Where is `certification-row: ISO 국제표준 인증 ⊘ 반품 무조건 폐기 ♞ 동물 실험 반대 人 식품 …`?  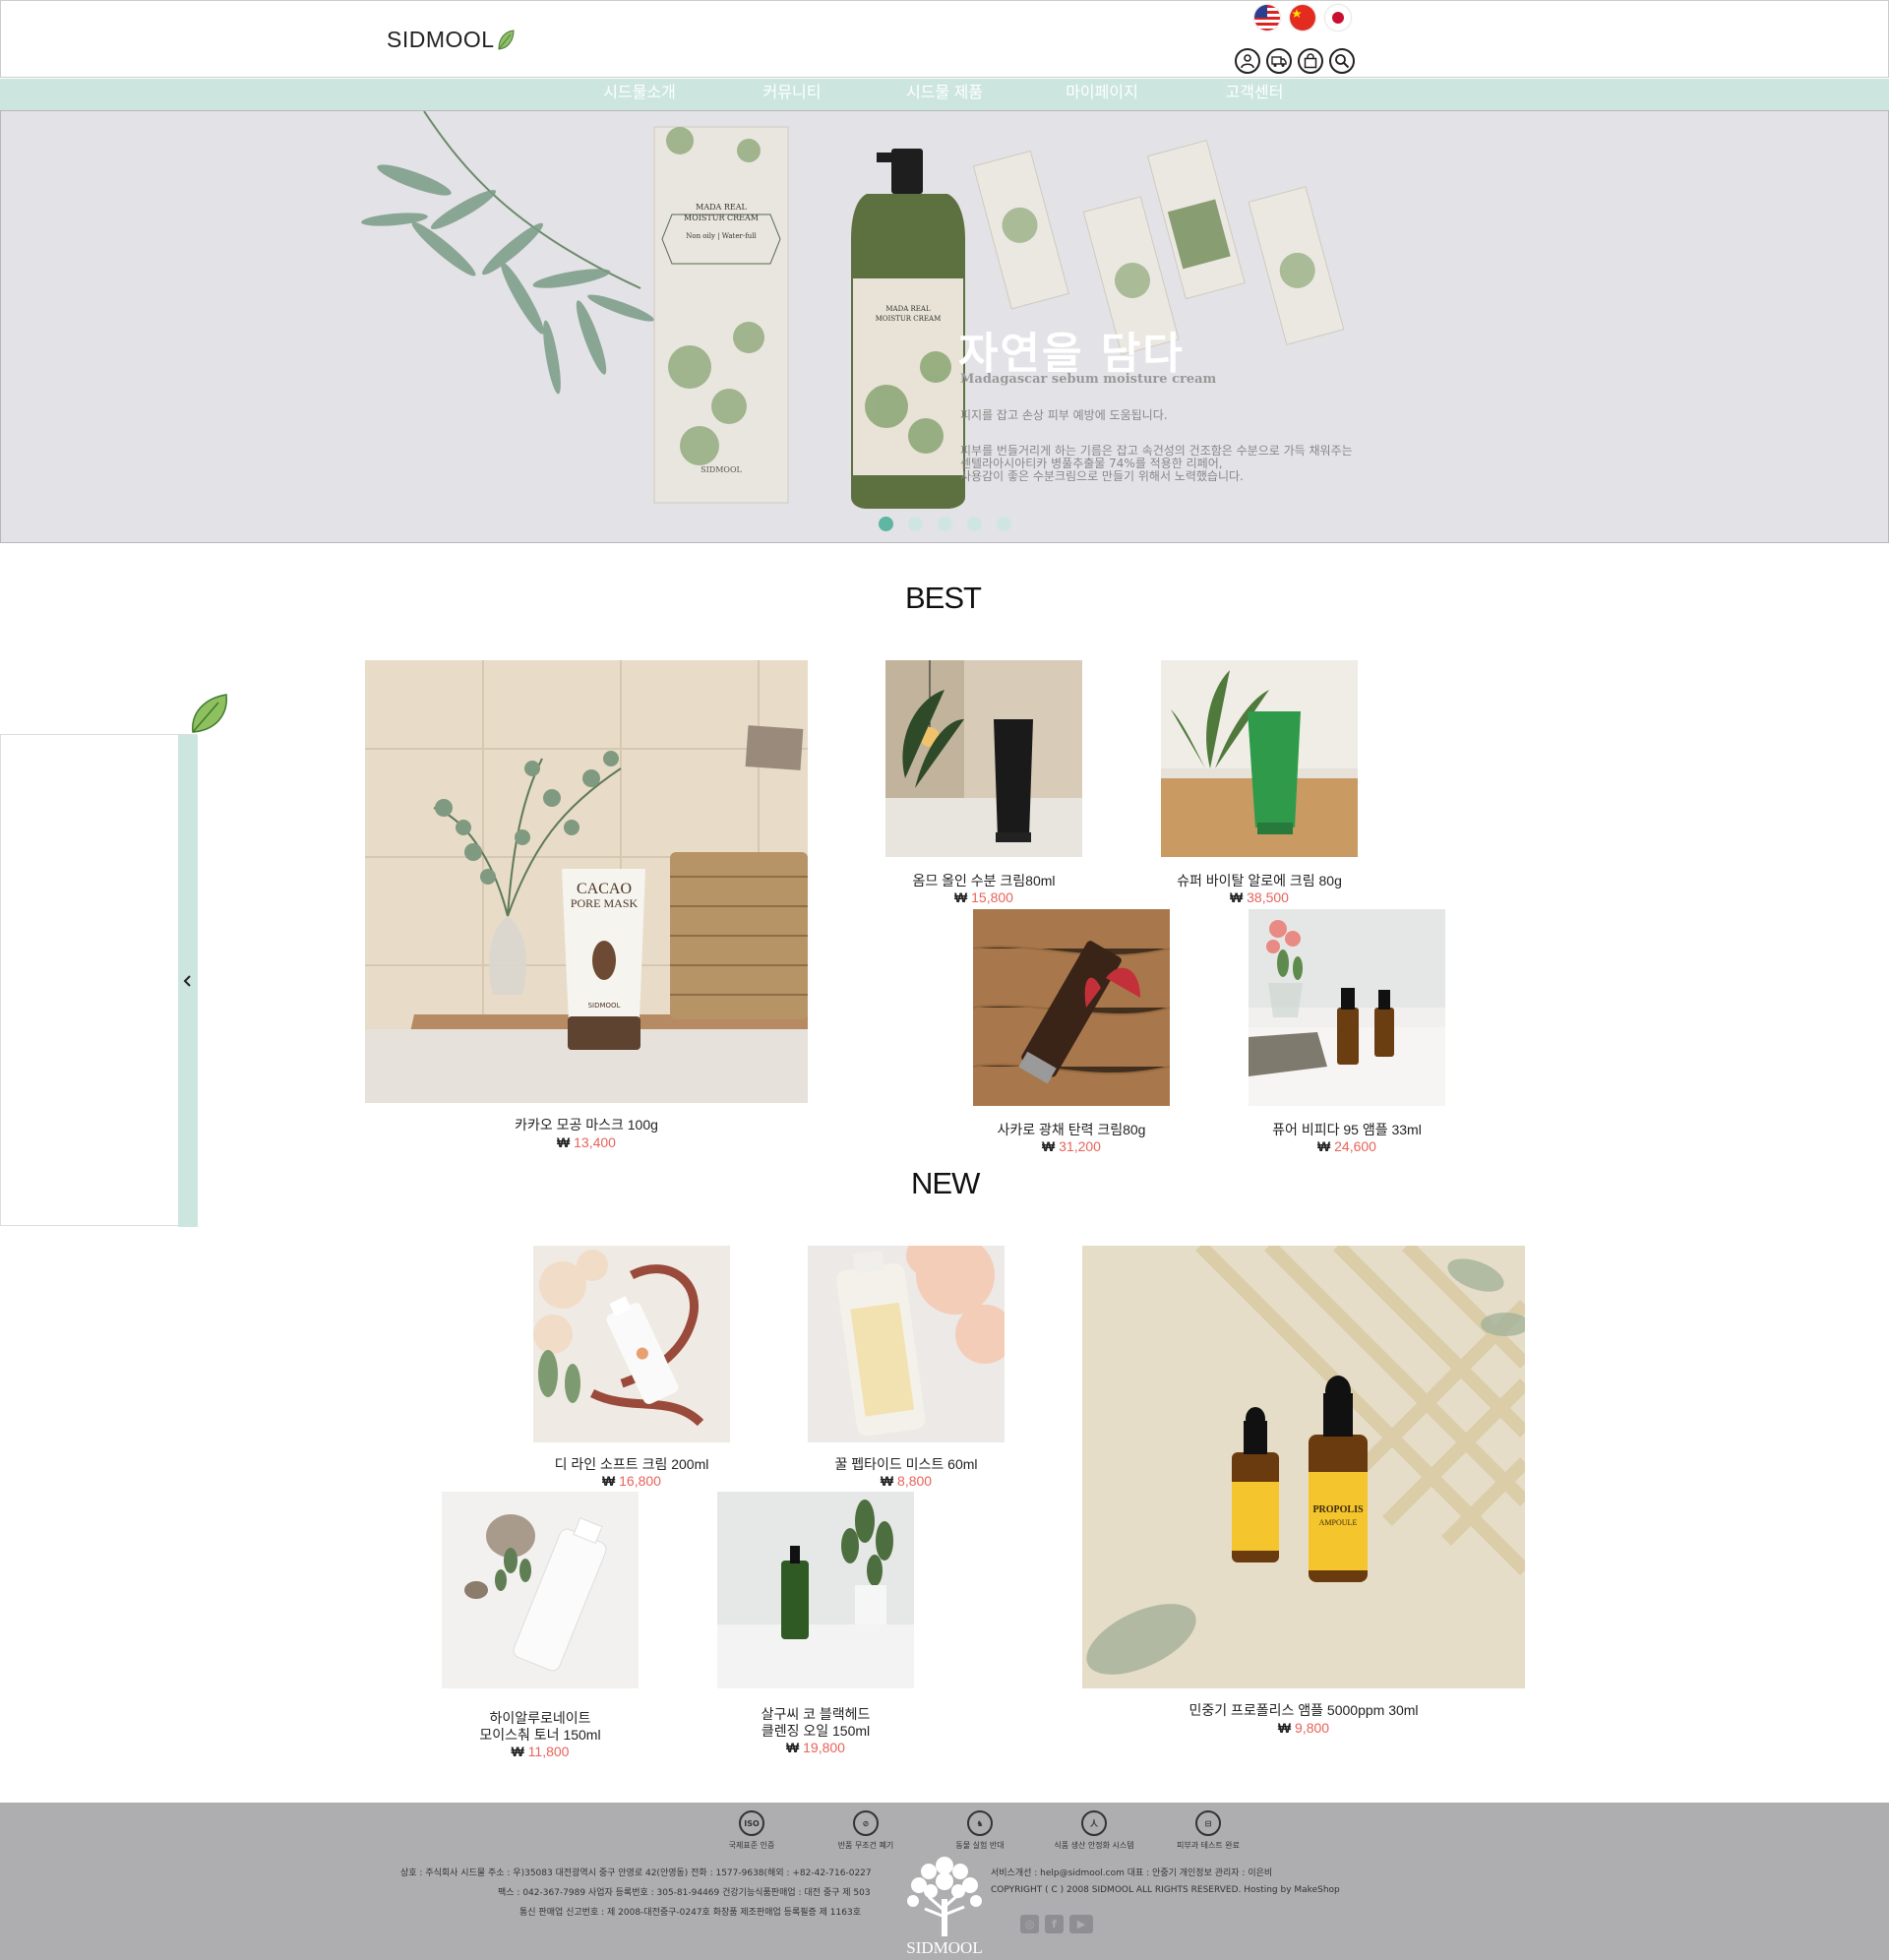
certification-row: ISO 국제표준 인증 ⊘ 반품 무조건 폐기 ♞ 동물 실험 반대 人 식품 … is located at coordinates (980, 1830).